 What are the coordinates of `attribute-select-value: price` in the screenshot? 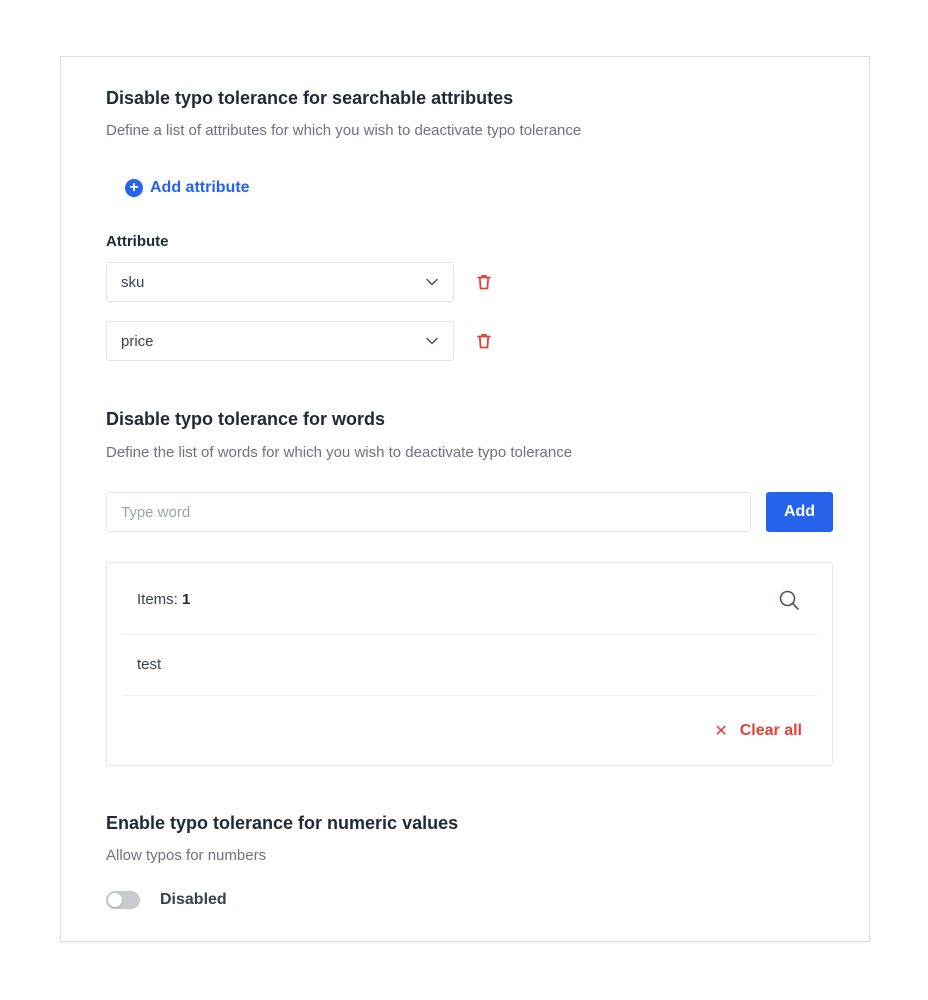 It's located at (137, 341).